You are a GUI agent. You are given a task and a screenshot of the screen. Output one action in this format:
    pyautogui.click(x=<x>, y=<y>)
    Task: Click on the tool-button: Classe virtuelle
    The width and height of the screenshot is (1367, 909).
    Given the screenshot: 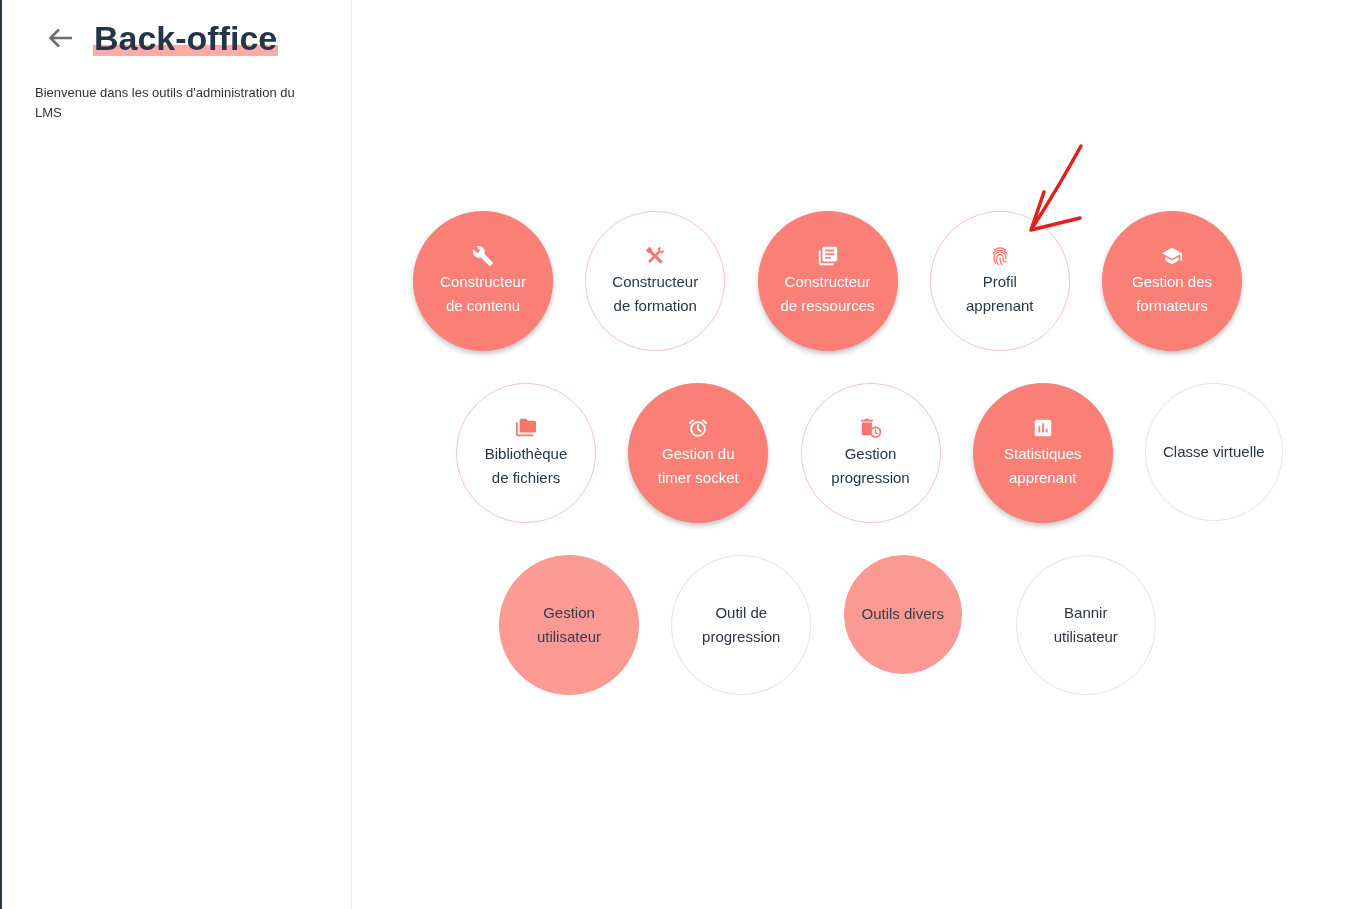 What is the action you would take?
    pyautogui.click(x=1214, y=452)
    